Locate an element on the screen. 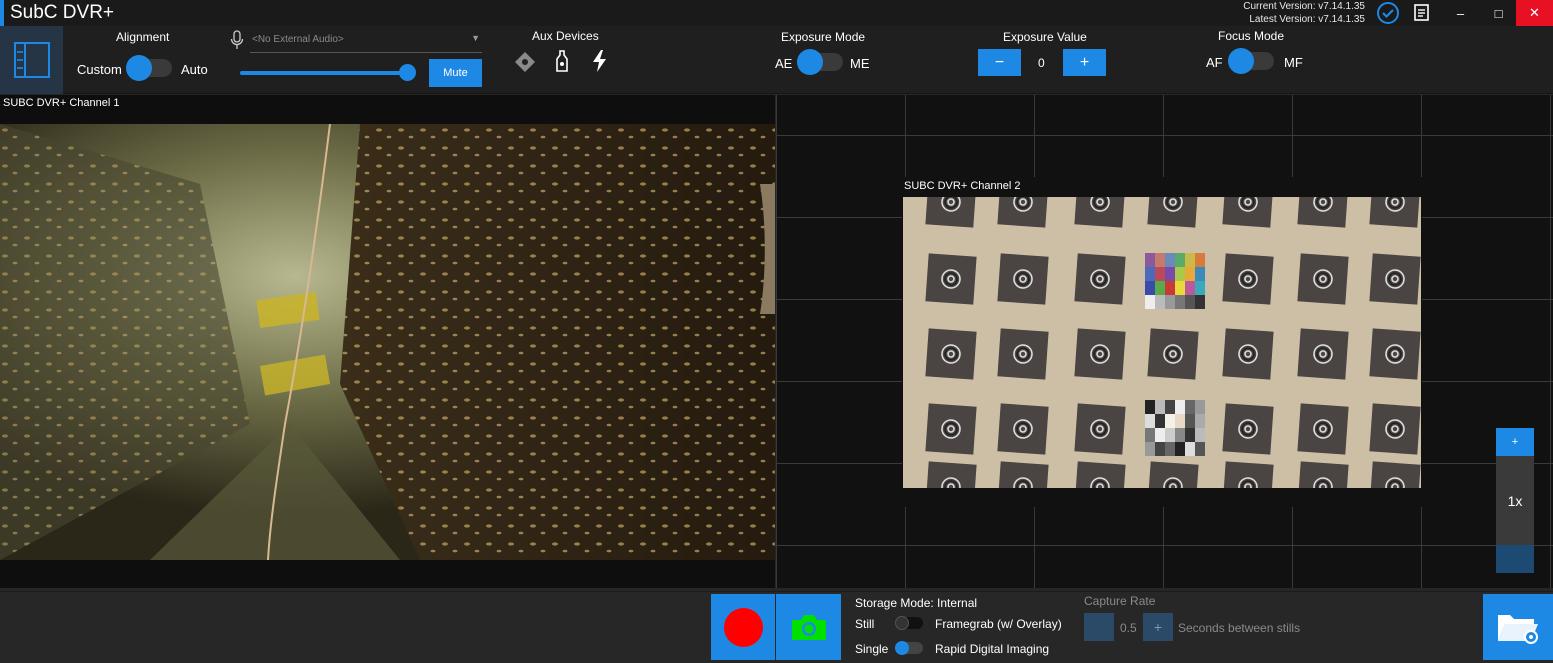 Image resolution: width=1553 pixels, height=663 pixels. rapid-digital-imaging-label: Rapid Digital Imaging is located at coordinates (992, 649).